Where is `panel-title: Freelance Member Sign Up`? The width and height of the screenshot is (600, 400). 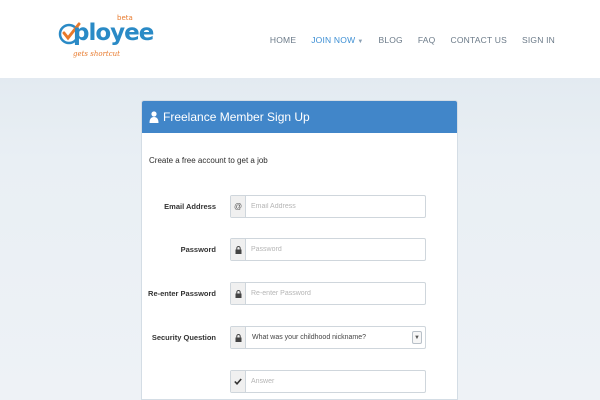
panel-title: Freelance Member Sign Up is located at coordinates (236, 117).